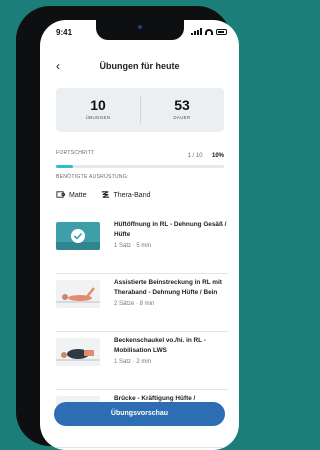 The height and width of the screenshot is (450, 320). What do you see at coordinates (75, 153) in the screenshot?
I see `progress-label: FORTSCHRITT` at bounding box center [75, 153].